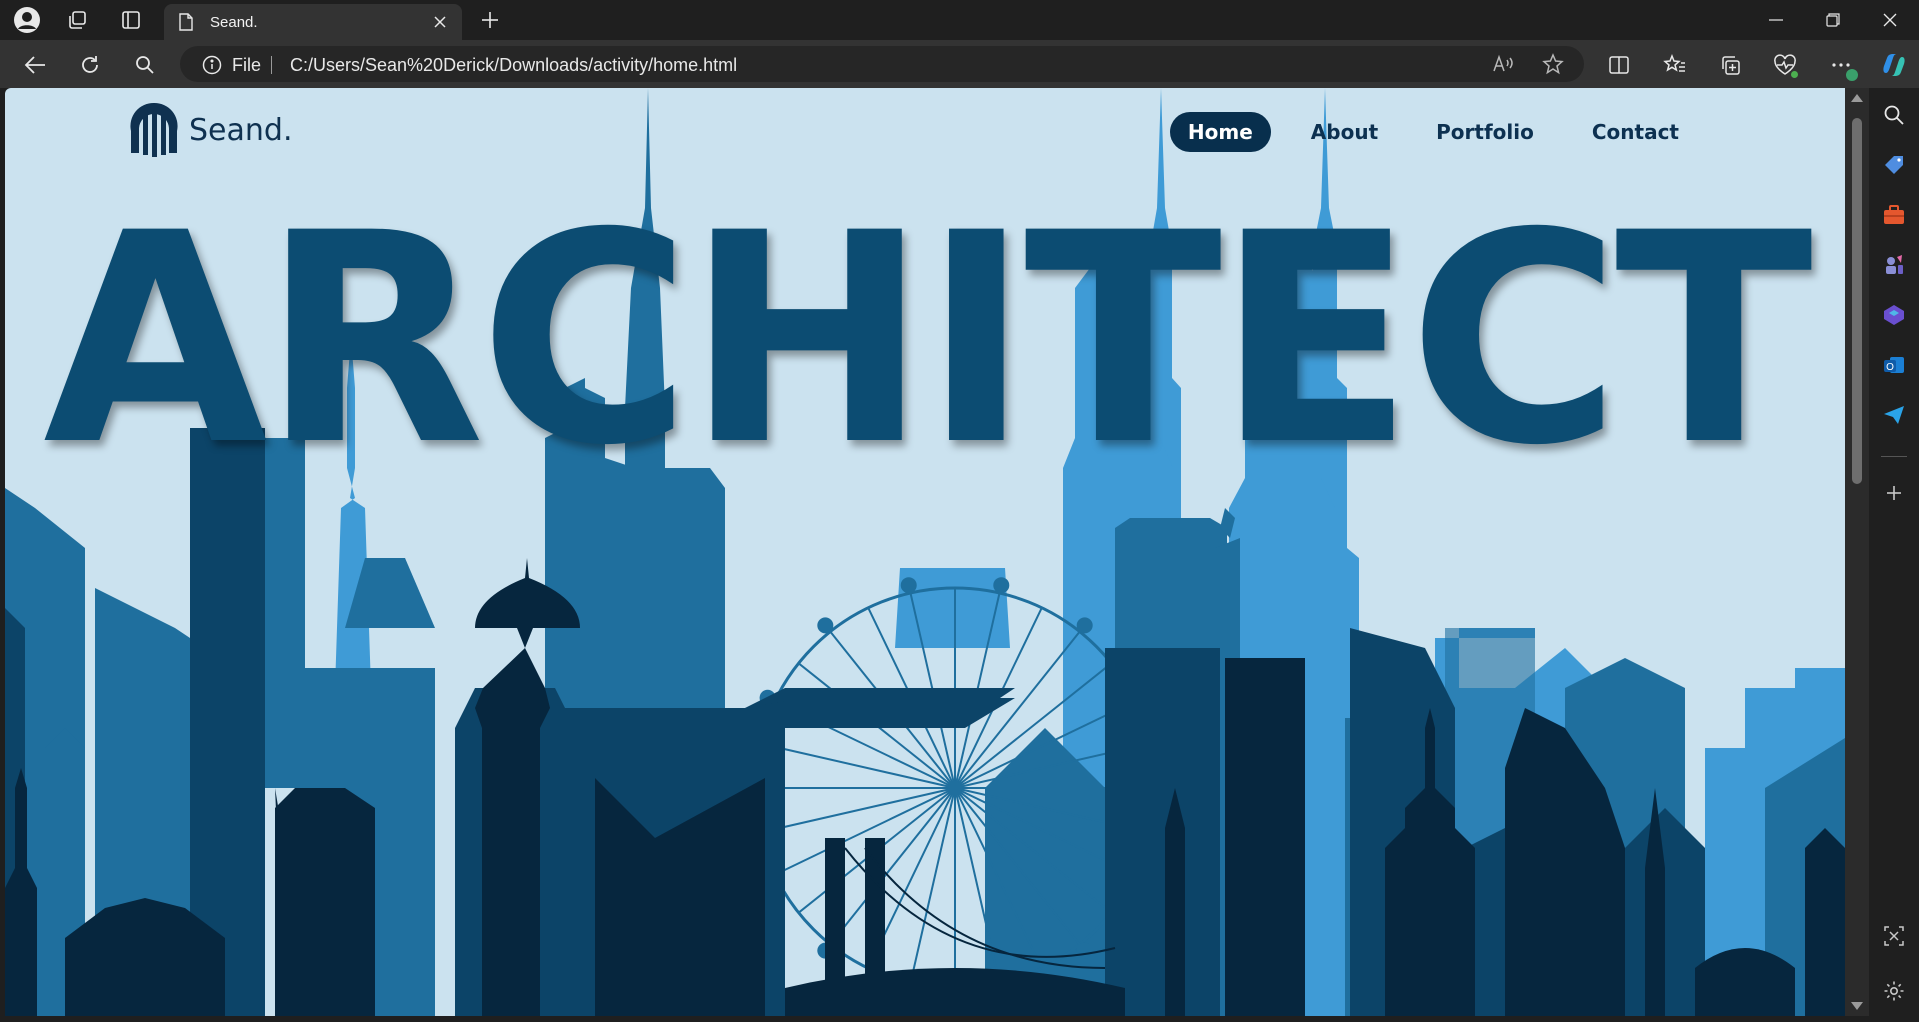 The image size is (1919, 1022). I want to click on nav-contact: Contact, so click(1635, 132).